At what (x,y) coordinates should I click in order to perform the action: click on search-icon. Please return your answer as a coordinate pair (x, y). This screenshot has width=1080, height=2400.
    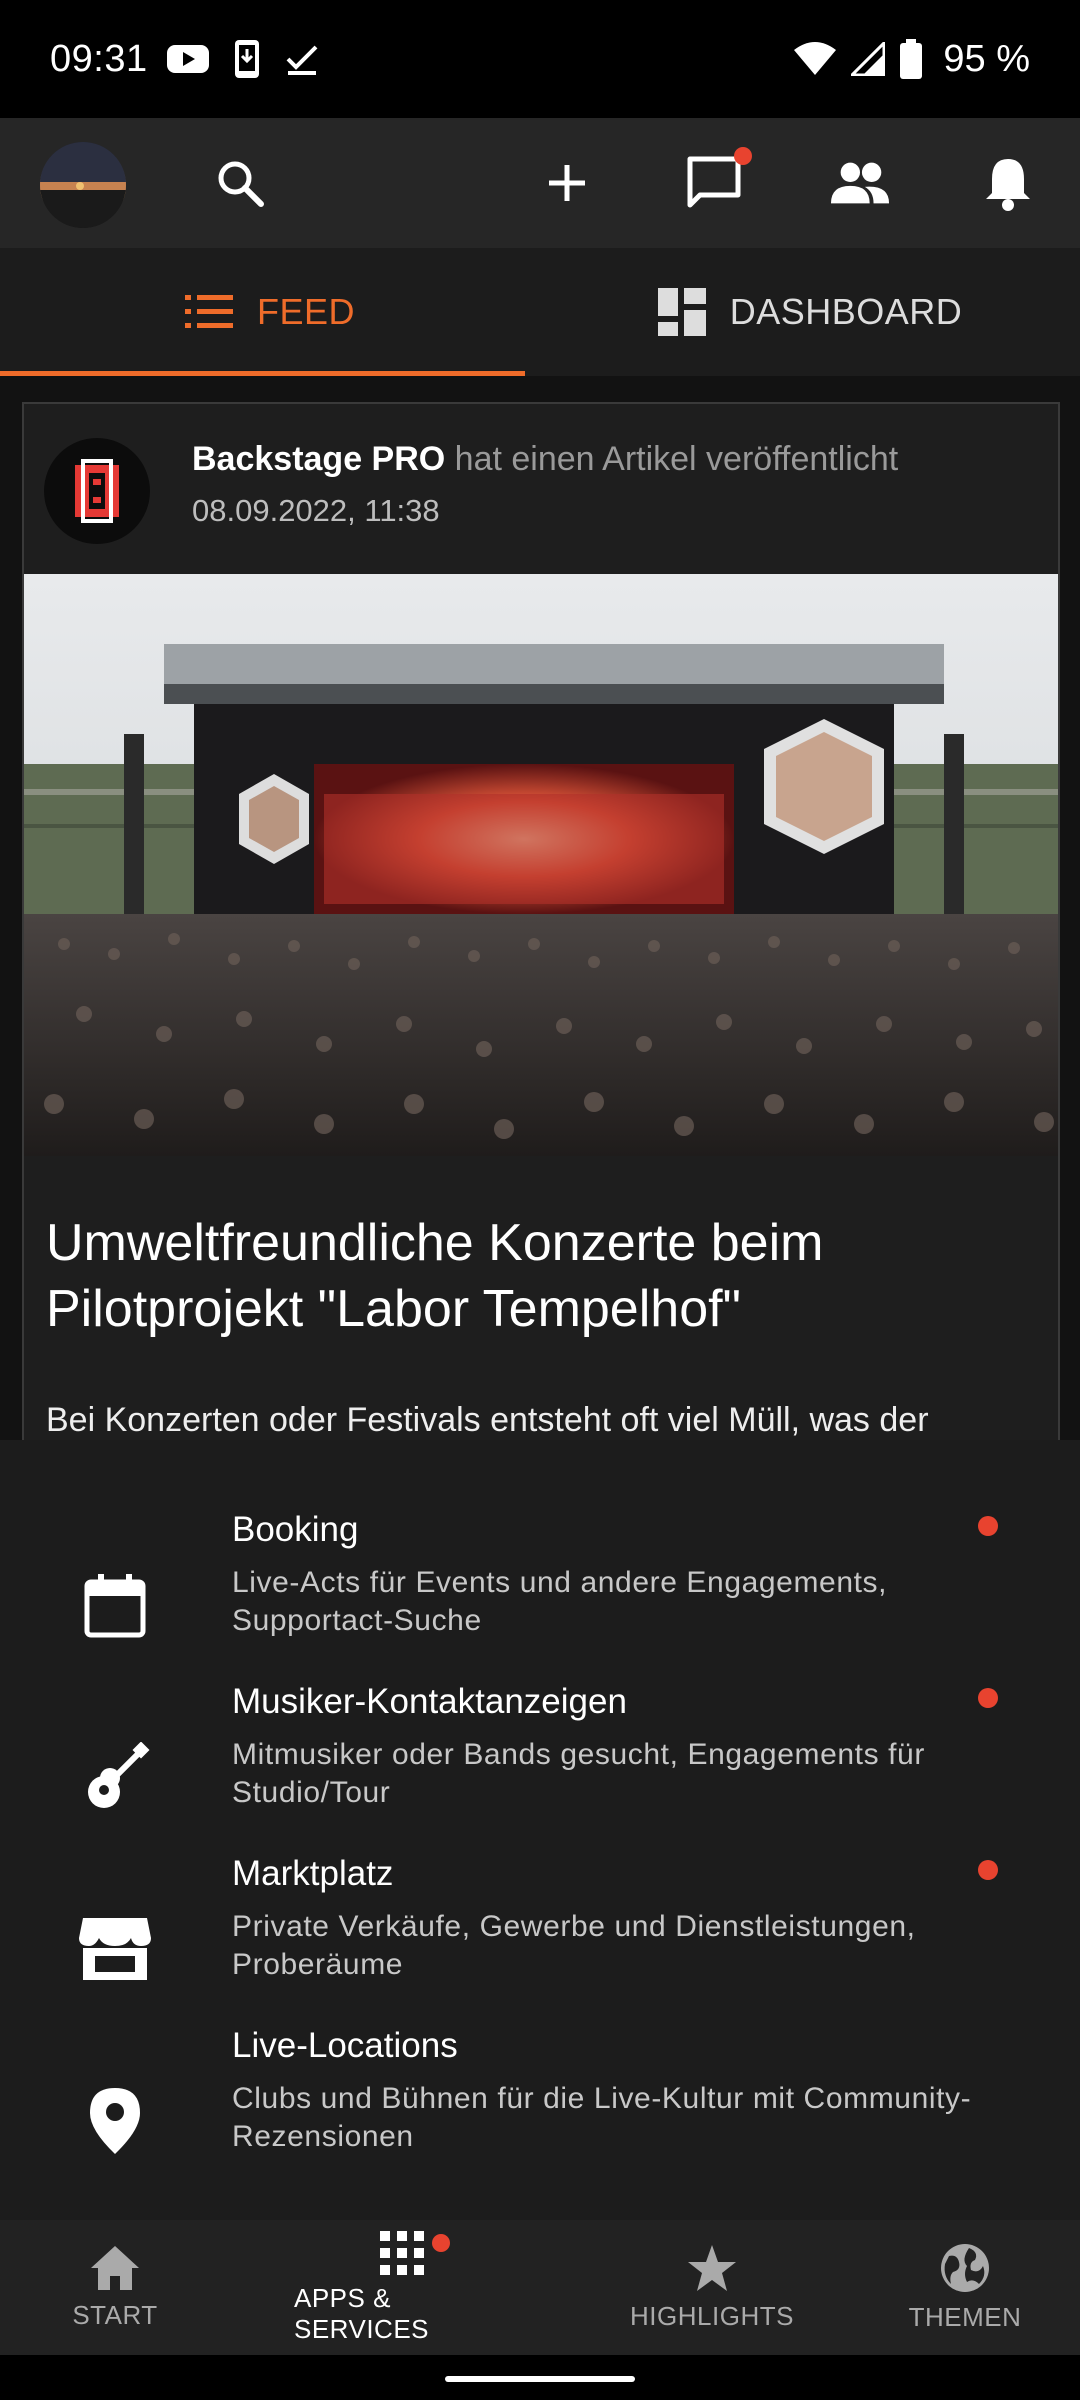
    Looking at the image, I should click on (241, 184).